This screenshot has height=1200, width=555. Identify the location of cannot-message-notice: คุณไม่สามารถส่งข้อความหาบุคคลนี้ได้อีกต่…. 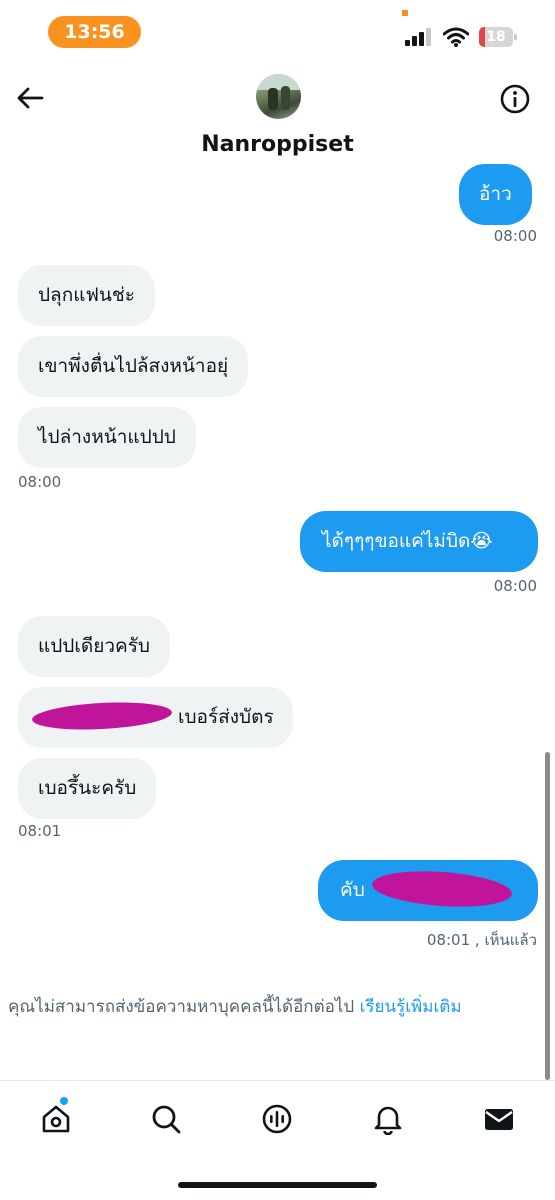
(280, 1006).